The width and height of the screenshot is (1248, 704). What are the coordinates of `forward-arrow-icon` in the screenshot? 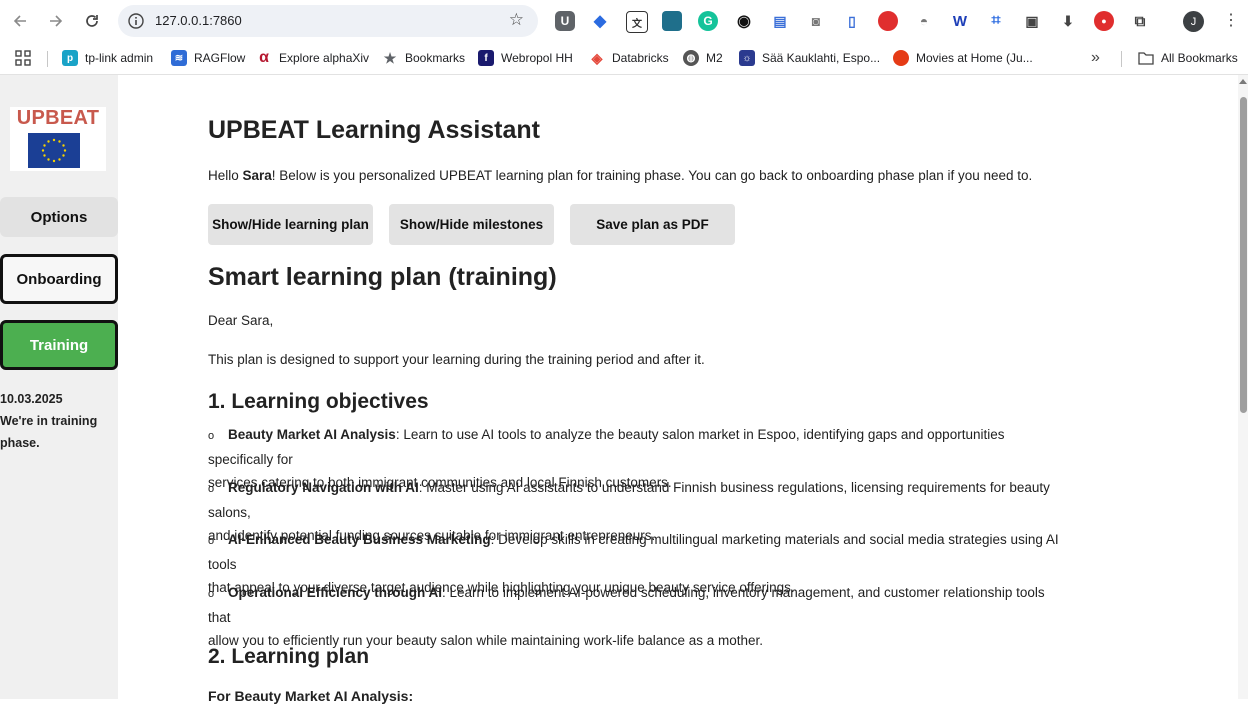 It's located at (56, 21).